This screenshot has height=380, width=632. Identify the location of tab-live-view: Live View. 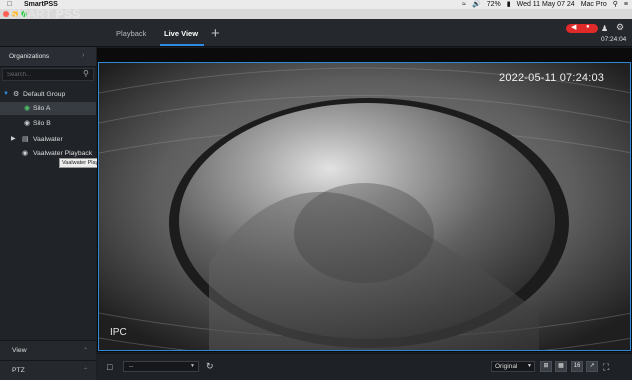
(181, 33).